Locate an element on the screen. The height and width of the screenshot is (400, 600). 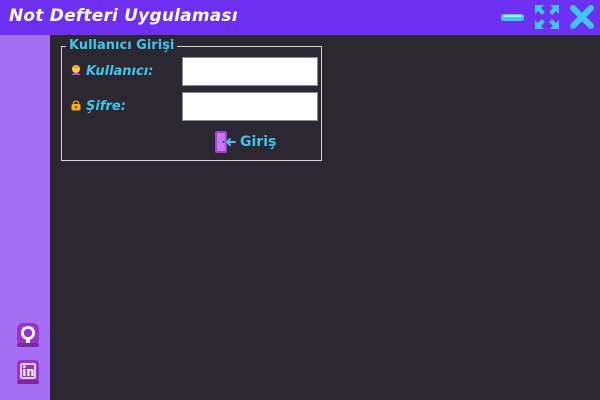
app-title: Not Defteri Uygulaması is located at coordinates (123, 16).